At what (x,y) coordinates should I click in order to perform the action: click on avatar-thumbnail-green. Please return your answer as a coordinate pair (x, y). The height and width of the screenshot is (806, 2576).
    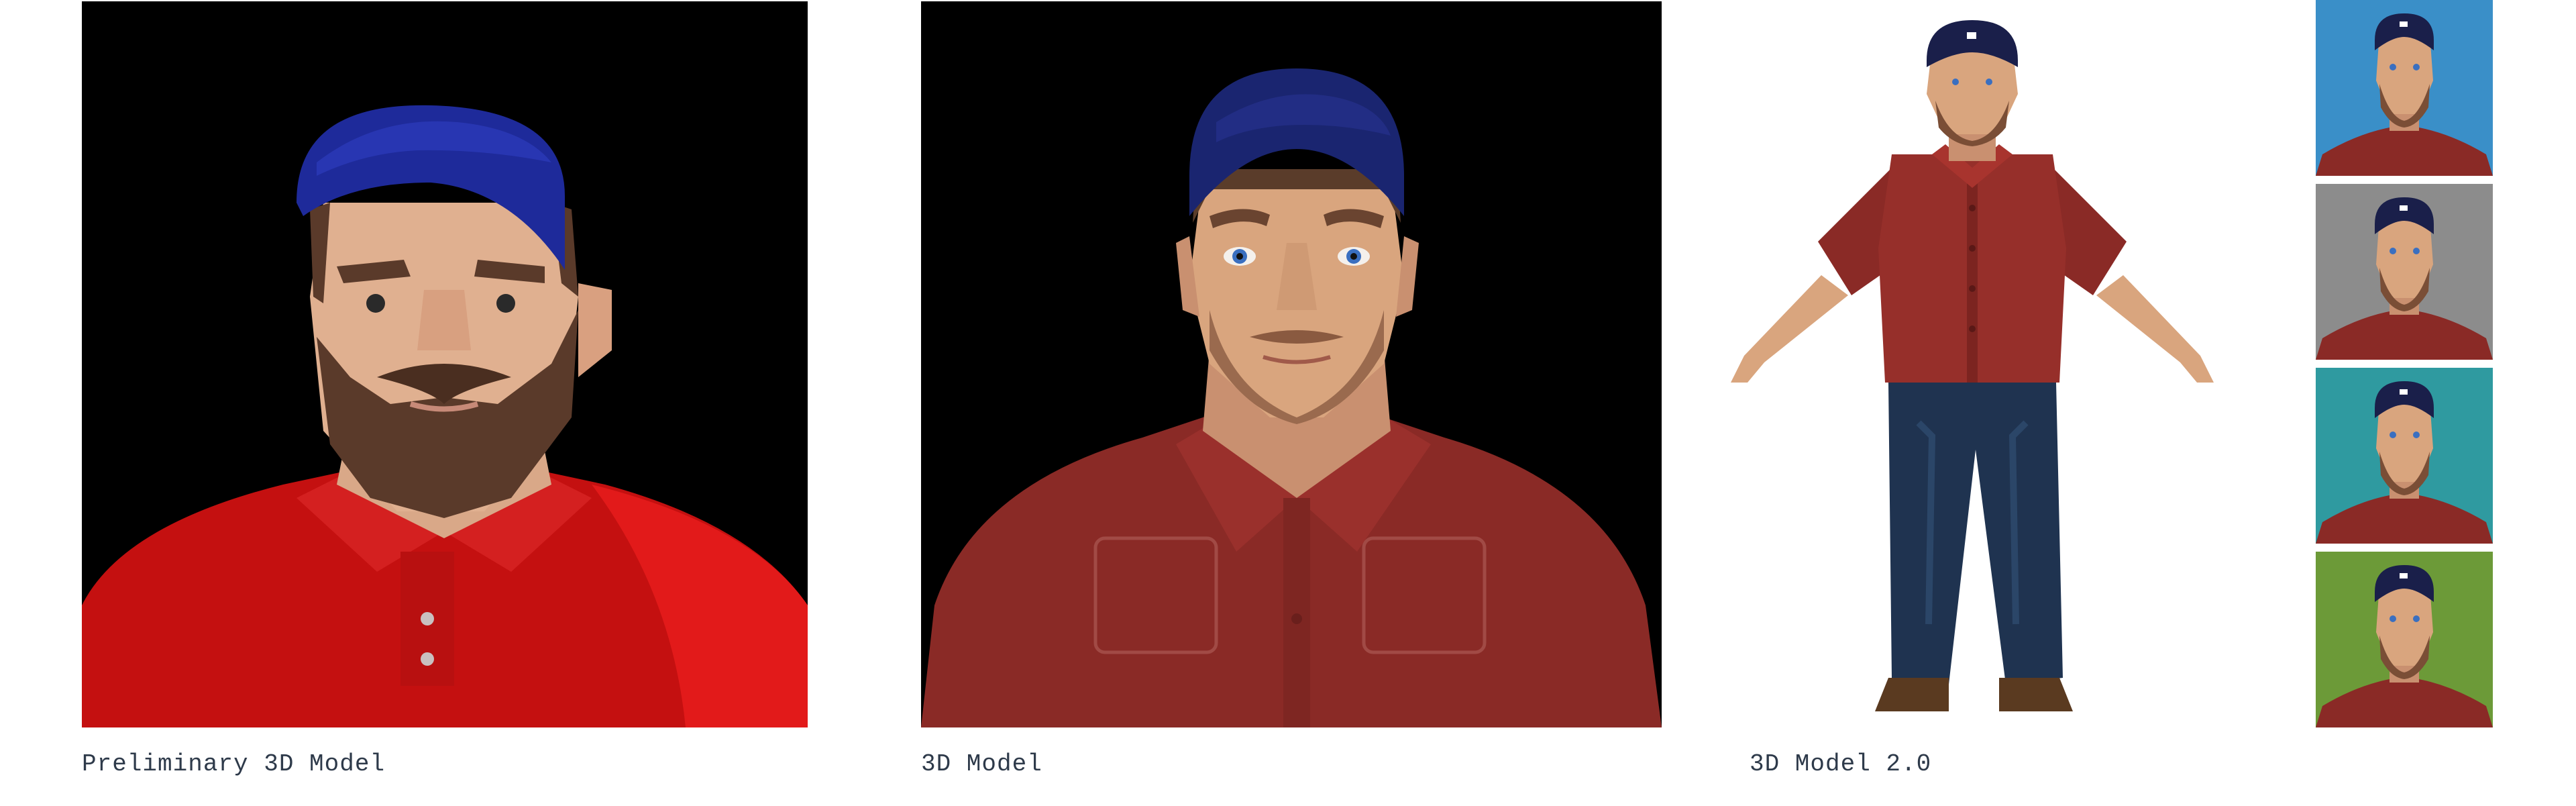
    Looking at the image, I should click on (2404, 639).